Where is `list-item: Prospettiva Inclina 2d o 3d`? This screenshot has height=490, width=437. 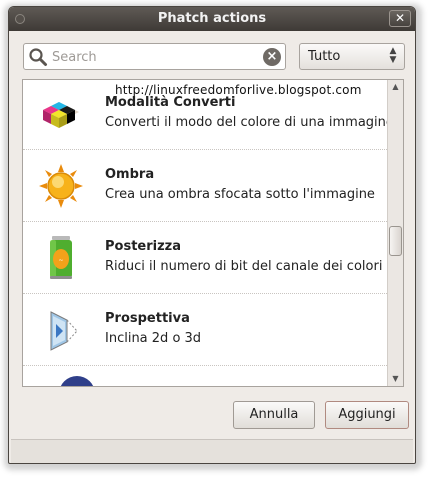 list-item: Prospettiva Inclina 2d o 3d is located at coordinates (205, 330).